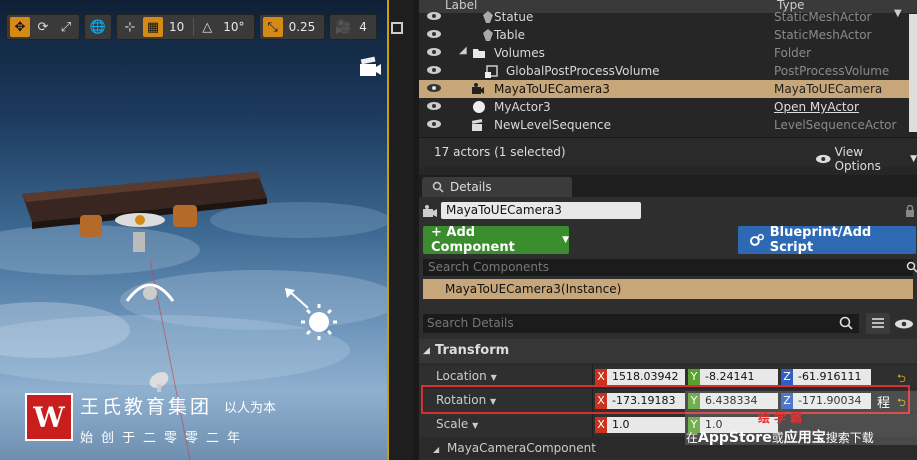 The image size is (917, 460). I want to click on cinematic-camera-icon, so click(370, 67).